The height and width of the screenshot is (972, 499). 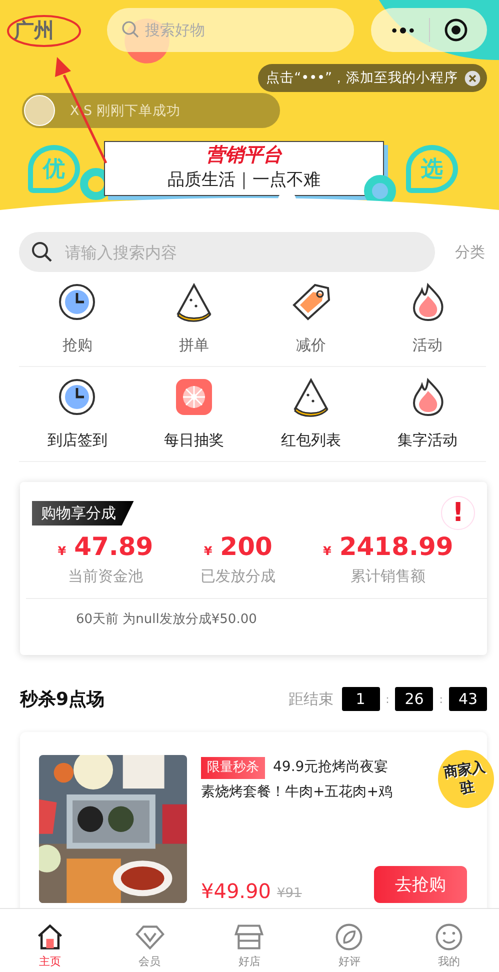 I want to click on stat-value: 200, so click(x=246, y=546).